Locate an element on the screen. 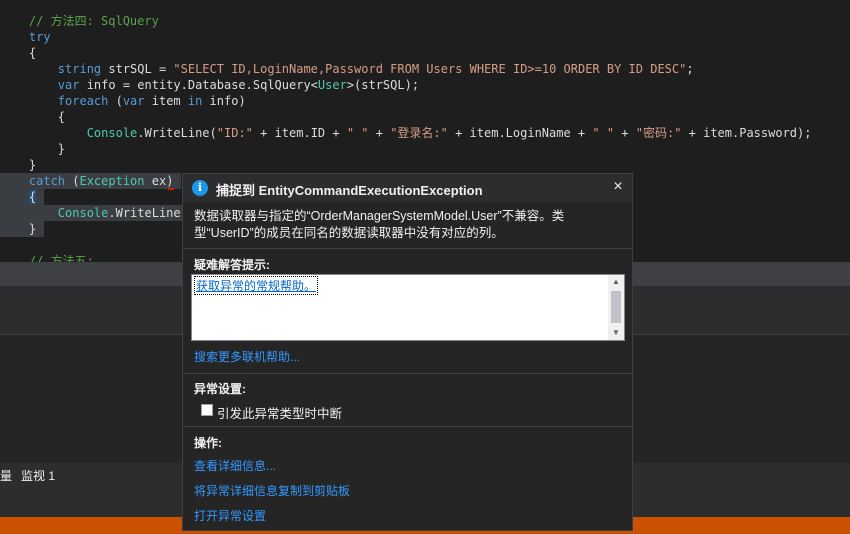  code-token: User is located at coordinates (332, 85).